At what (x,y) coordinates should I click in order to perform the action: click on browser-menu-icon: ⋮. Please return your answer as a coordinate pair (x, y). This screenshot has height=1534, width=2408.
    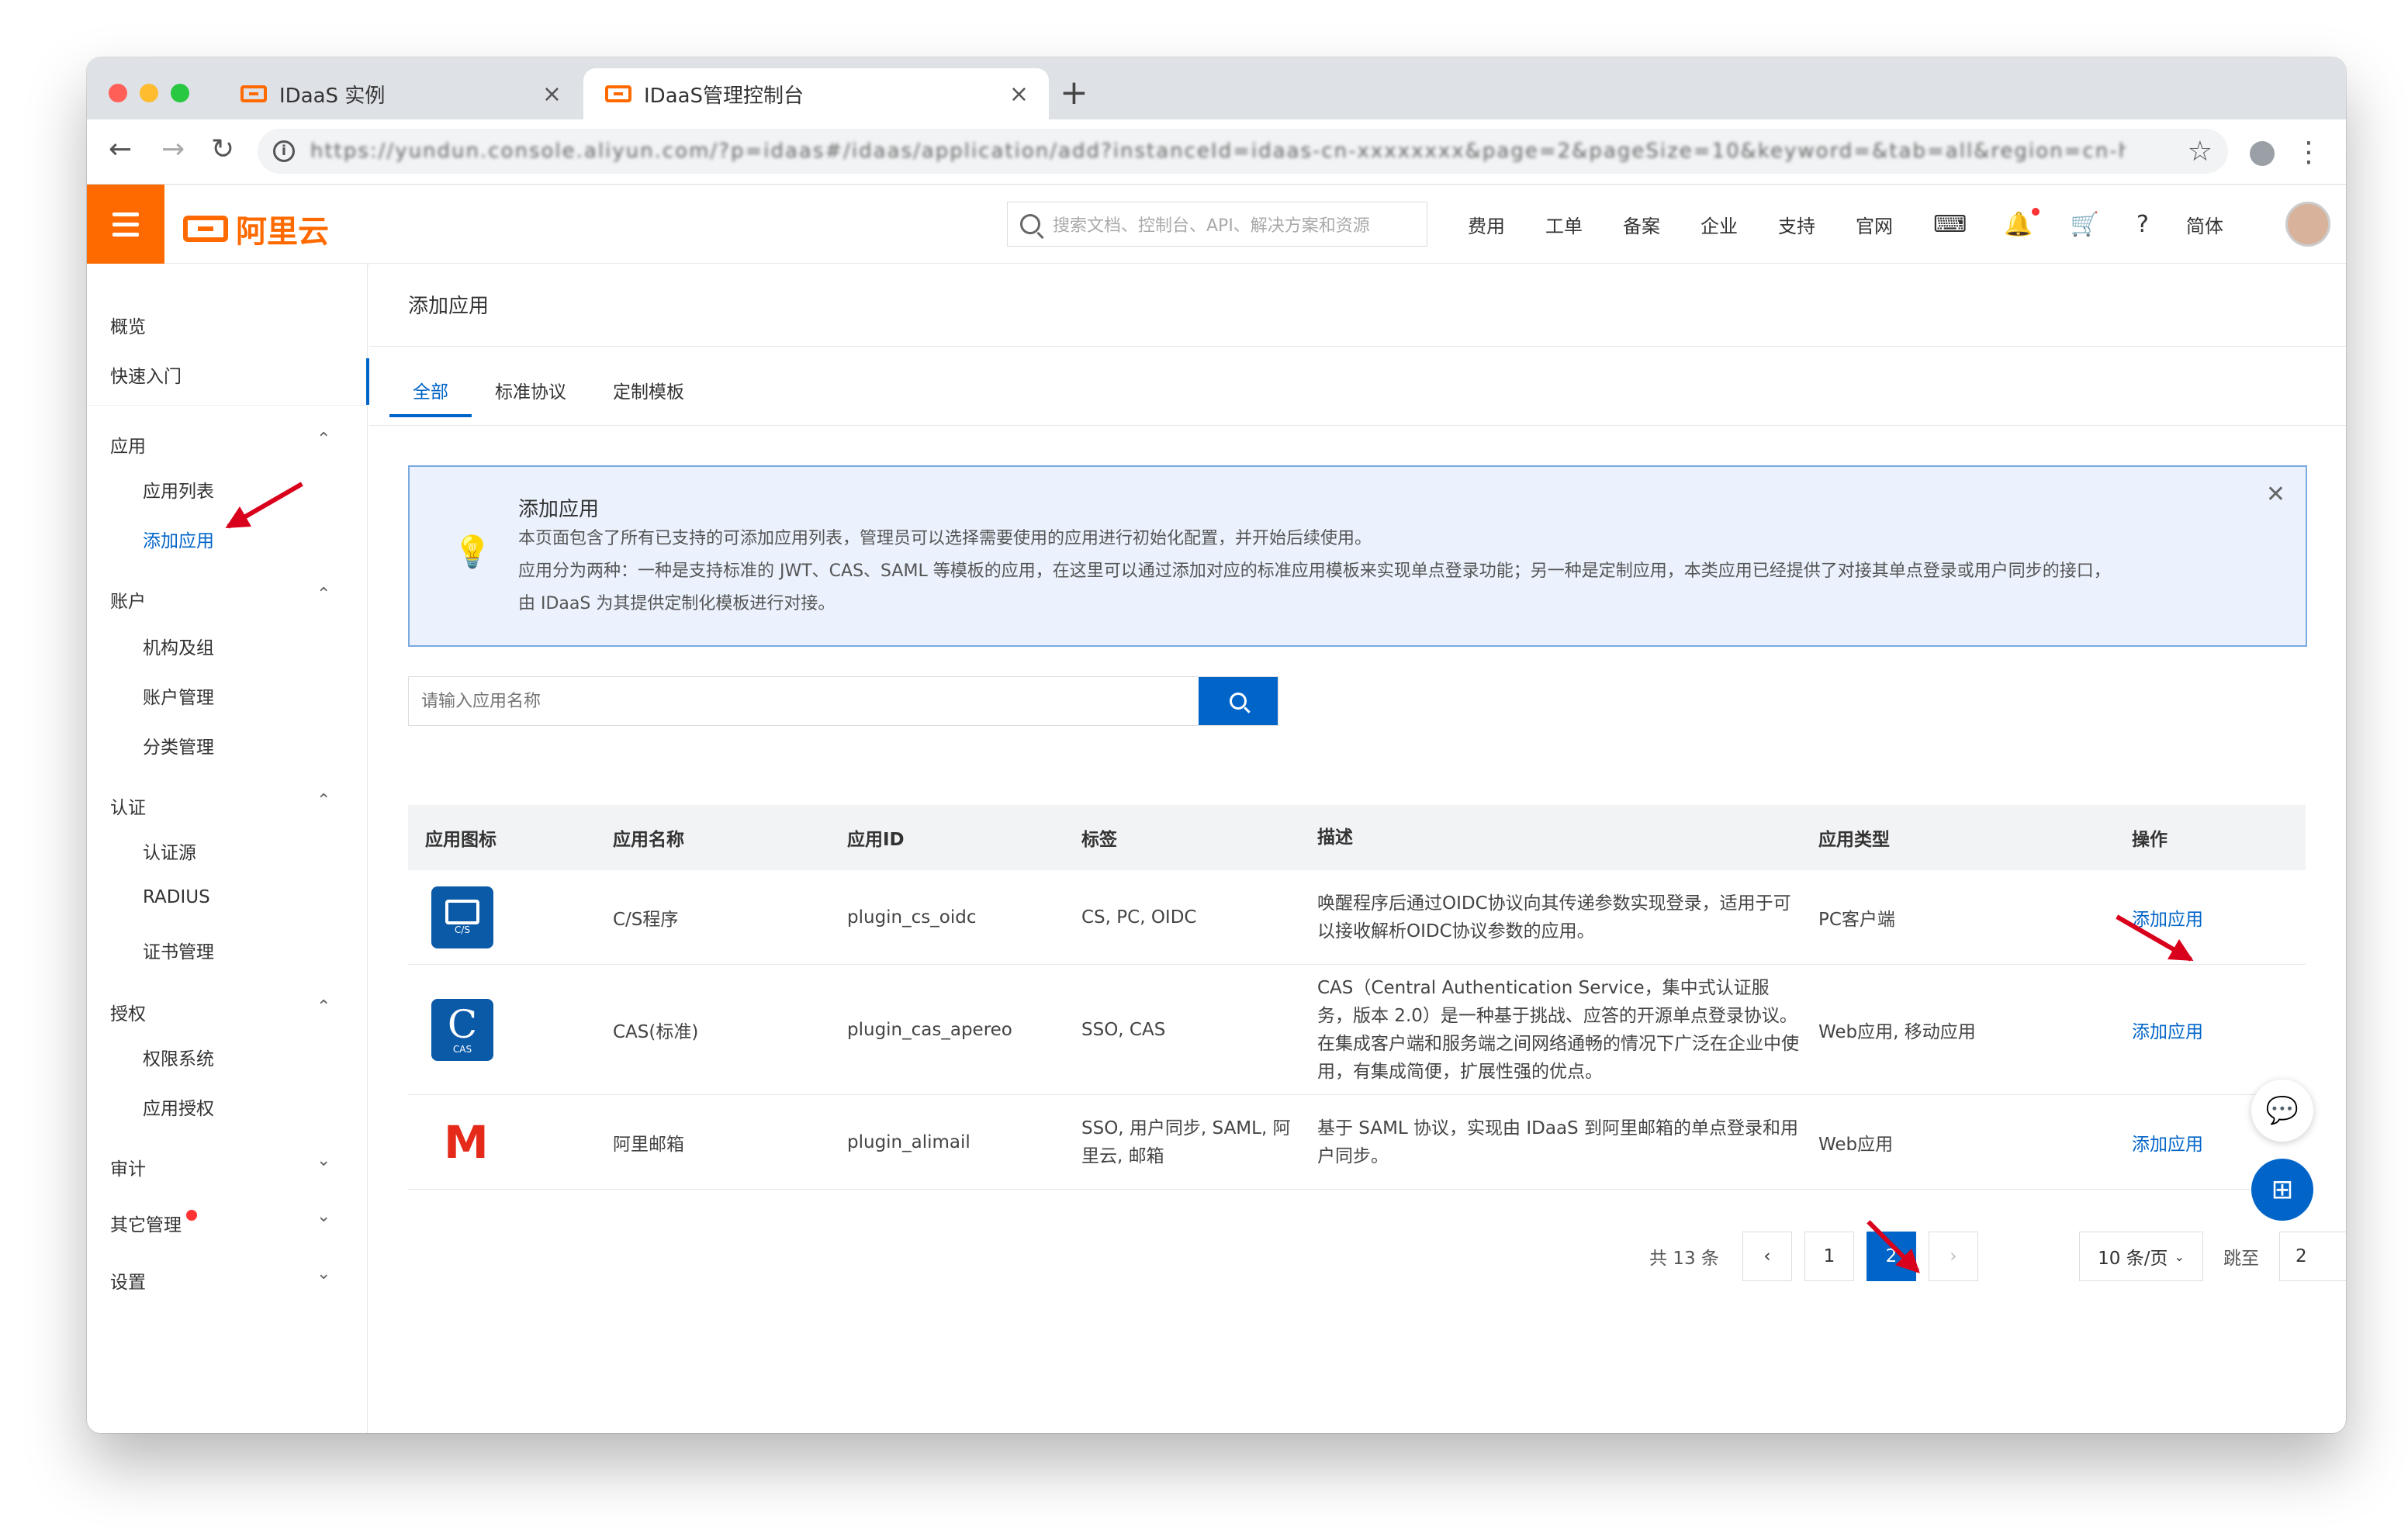
    Looking at the image, I should click on (2309, 152).